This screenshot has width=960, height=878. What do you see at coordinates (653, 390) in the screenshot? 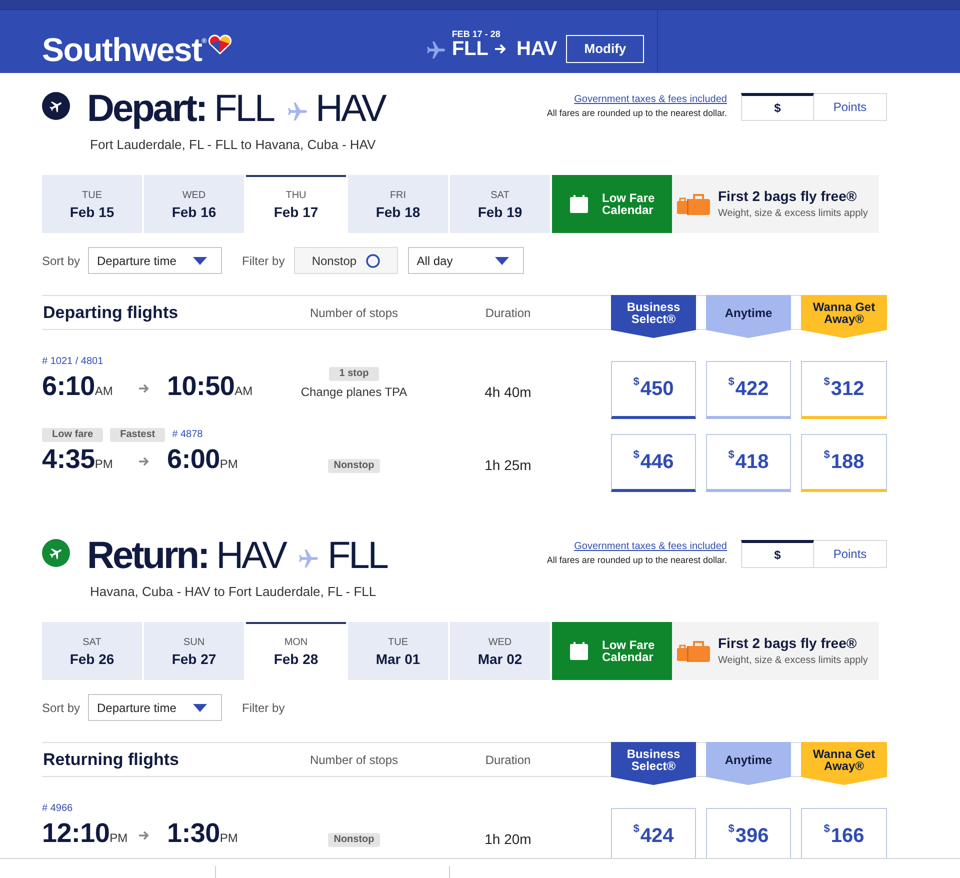
I see `fare-button: $450` at bounding box center [653, 390].